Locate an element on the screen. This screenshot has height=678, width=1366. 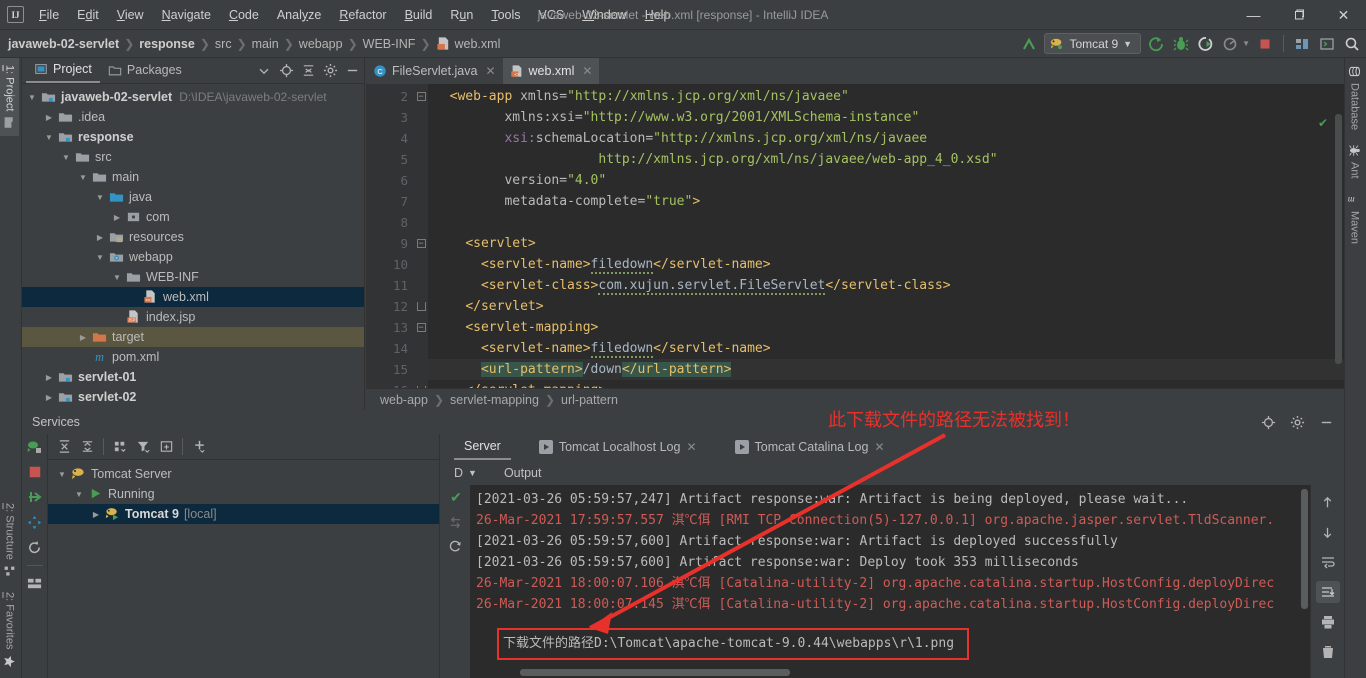
service-node-running: ▼ Running is located at coordinates (243, 494).